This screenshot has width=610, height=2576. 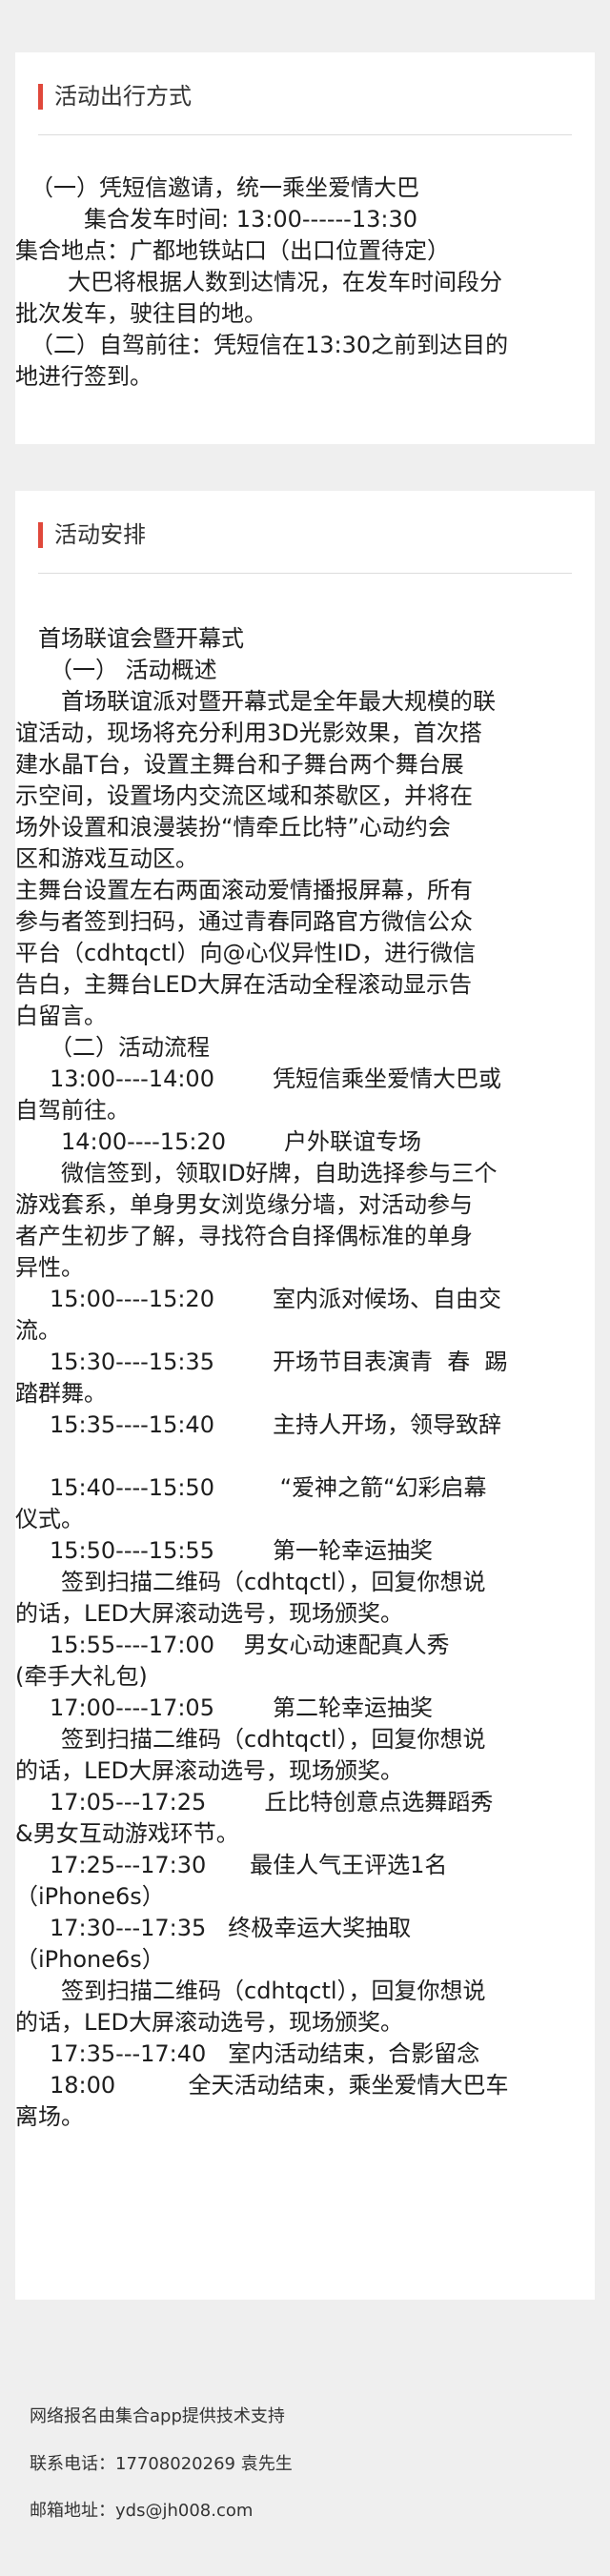 I want to click on schedule-section-header: 活动安排, so click(x=305, y=532).